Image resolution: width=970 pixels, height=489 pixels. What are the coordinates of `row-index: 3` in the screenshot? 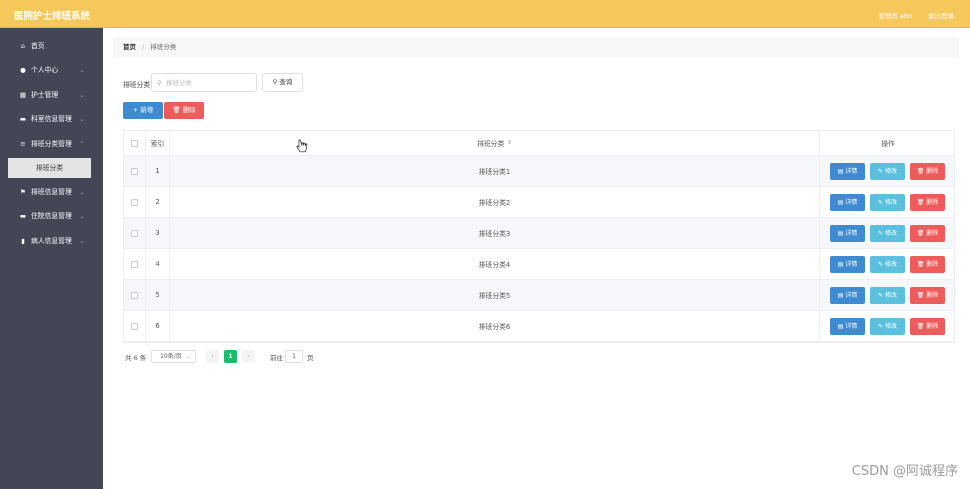 It's located at (158, 233).